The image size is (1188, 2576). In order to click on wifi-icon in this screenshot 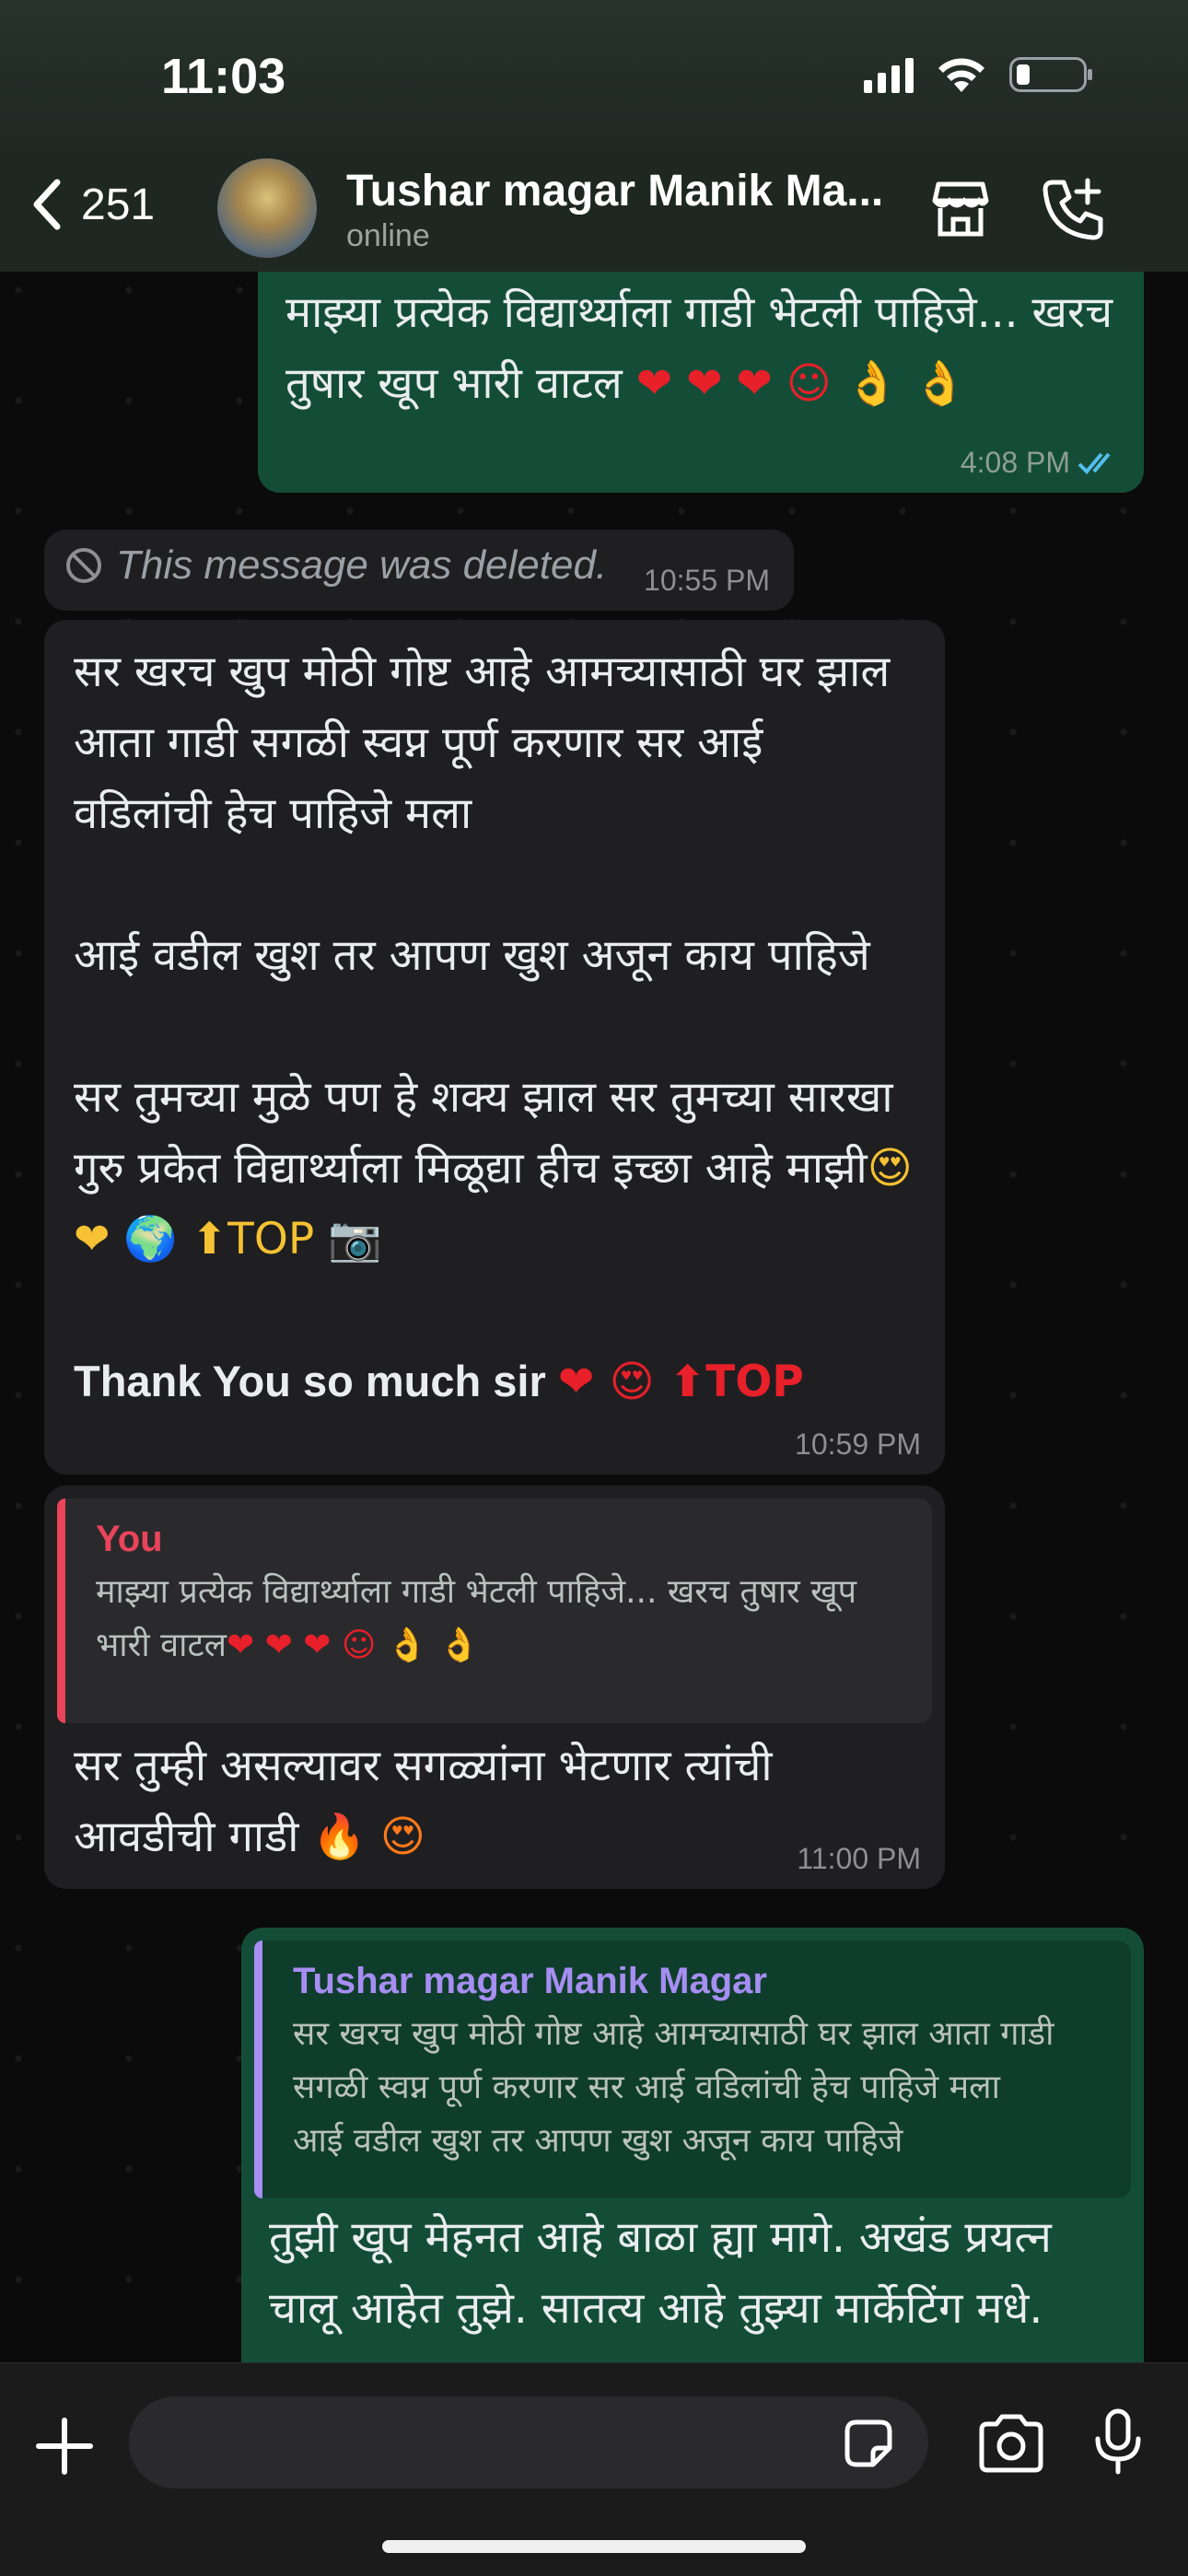, I will do `click(961, 75)`.